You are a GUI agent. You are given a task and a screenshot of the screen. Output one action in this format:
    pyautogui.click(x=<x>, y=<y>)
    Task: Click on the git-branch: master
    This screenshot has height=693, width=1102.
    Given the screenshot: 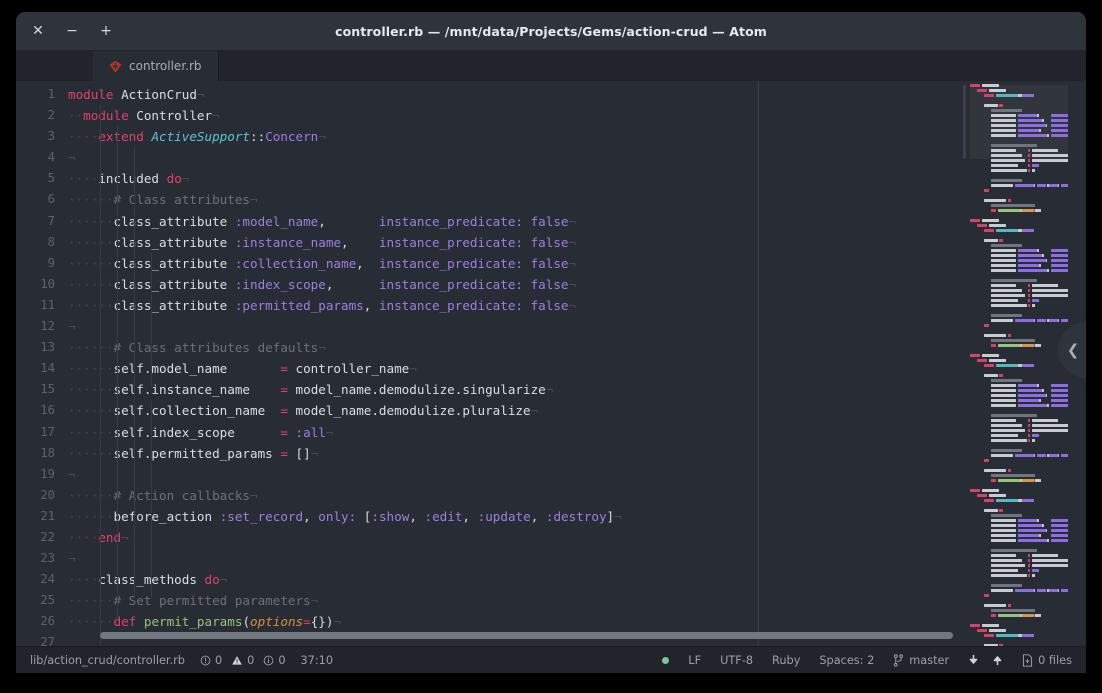 What is the action you would take?
    pyautogui.click(x=921, y=660)
    